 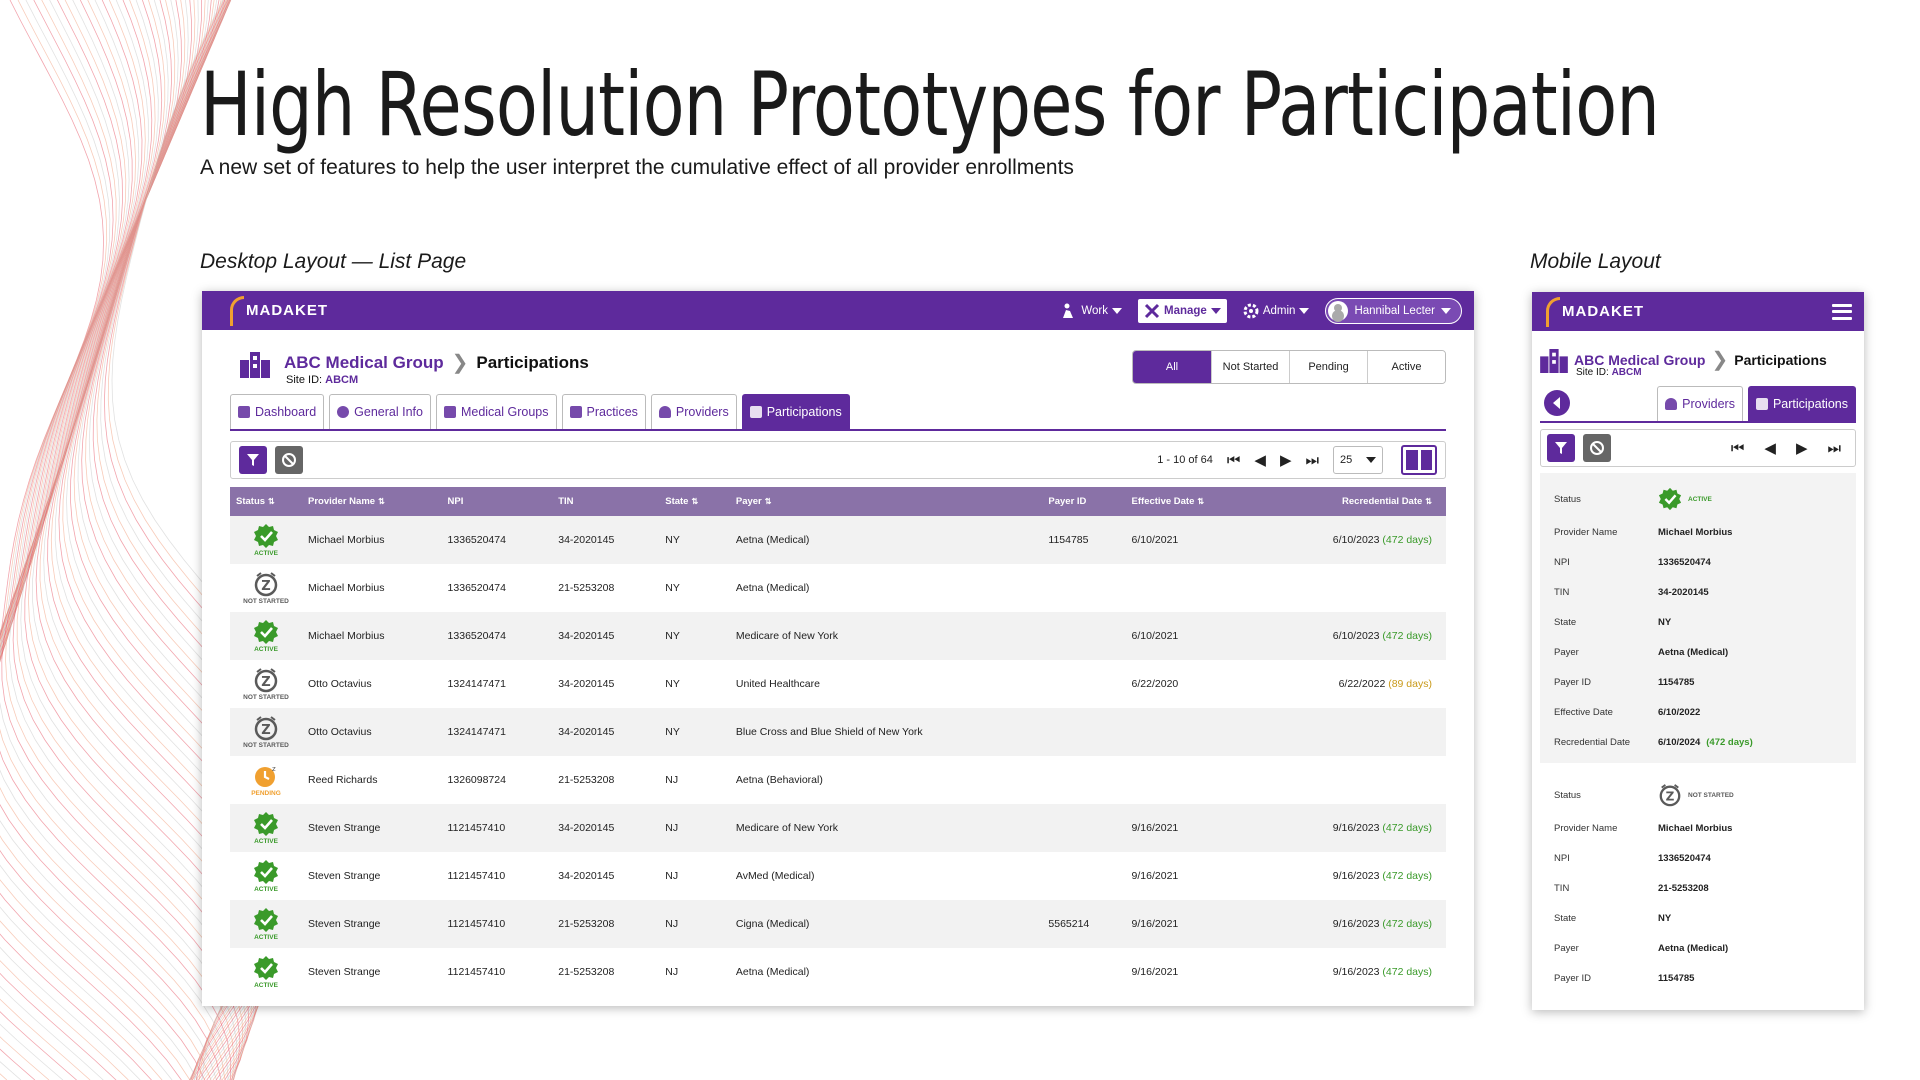 I want to click on nav-manage: Manage, so click(x=1182, y=310).